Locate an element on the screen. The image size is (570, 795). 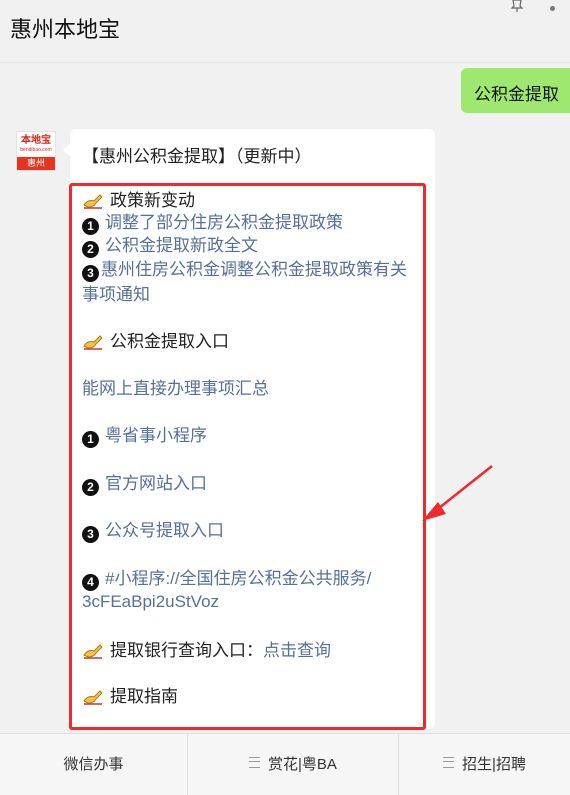
avatar-logo-sub: bendibao.com is located at coordinates (36, 150).